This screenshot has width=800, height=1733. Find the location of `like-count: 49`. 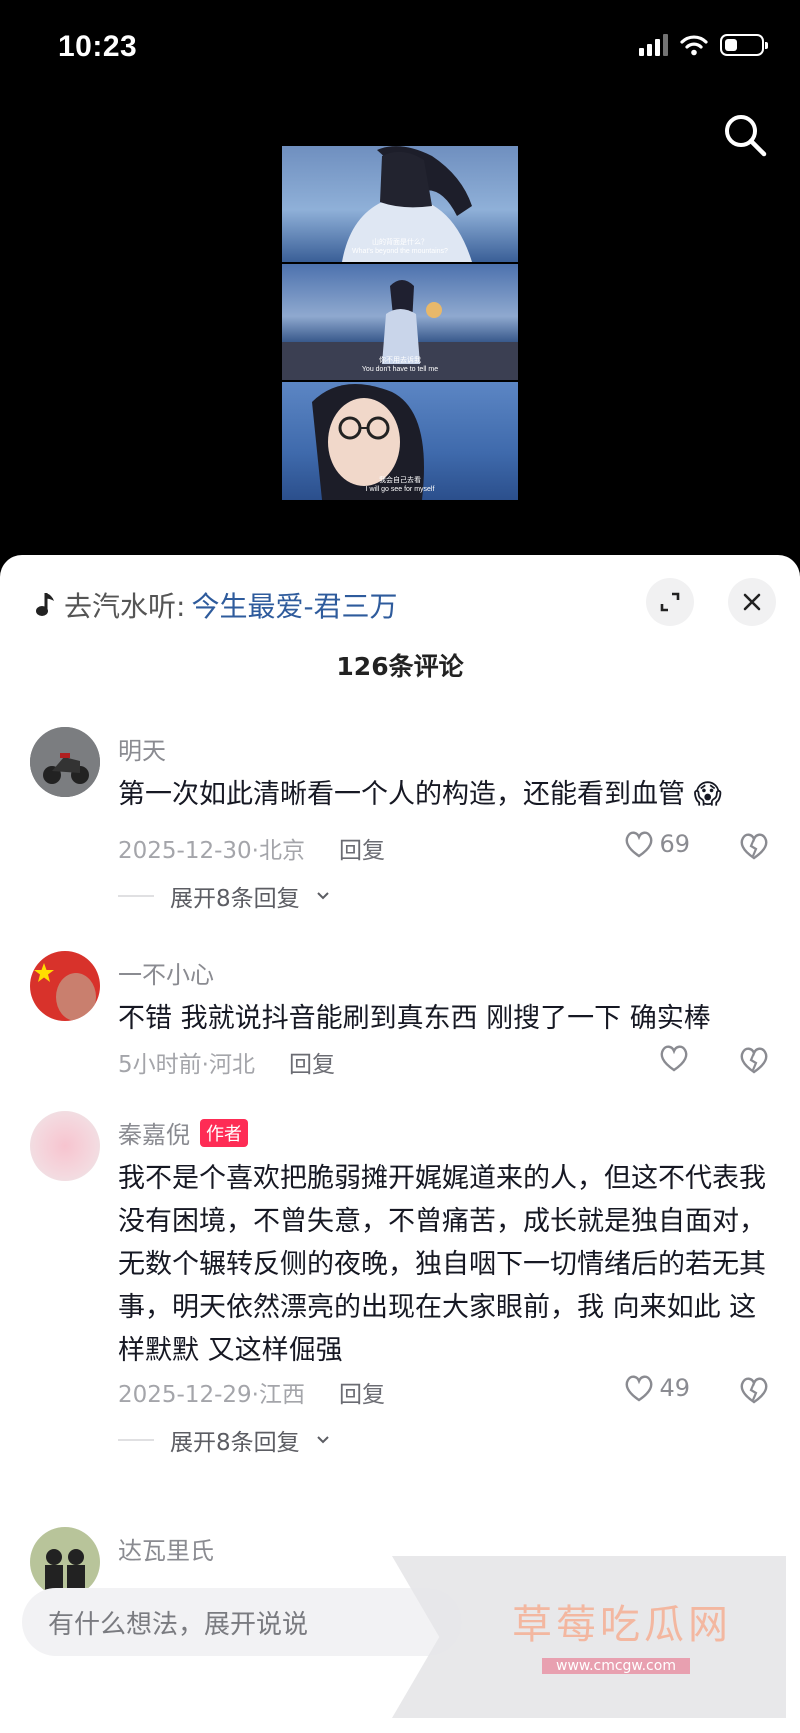

like-count: 49 is located at coordinates (674, 1388).